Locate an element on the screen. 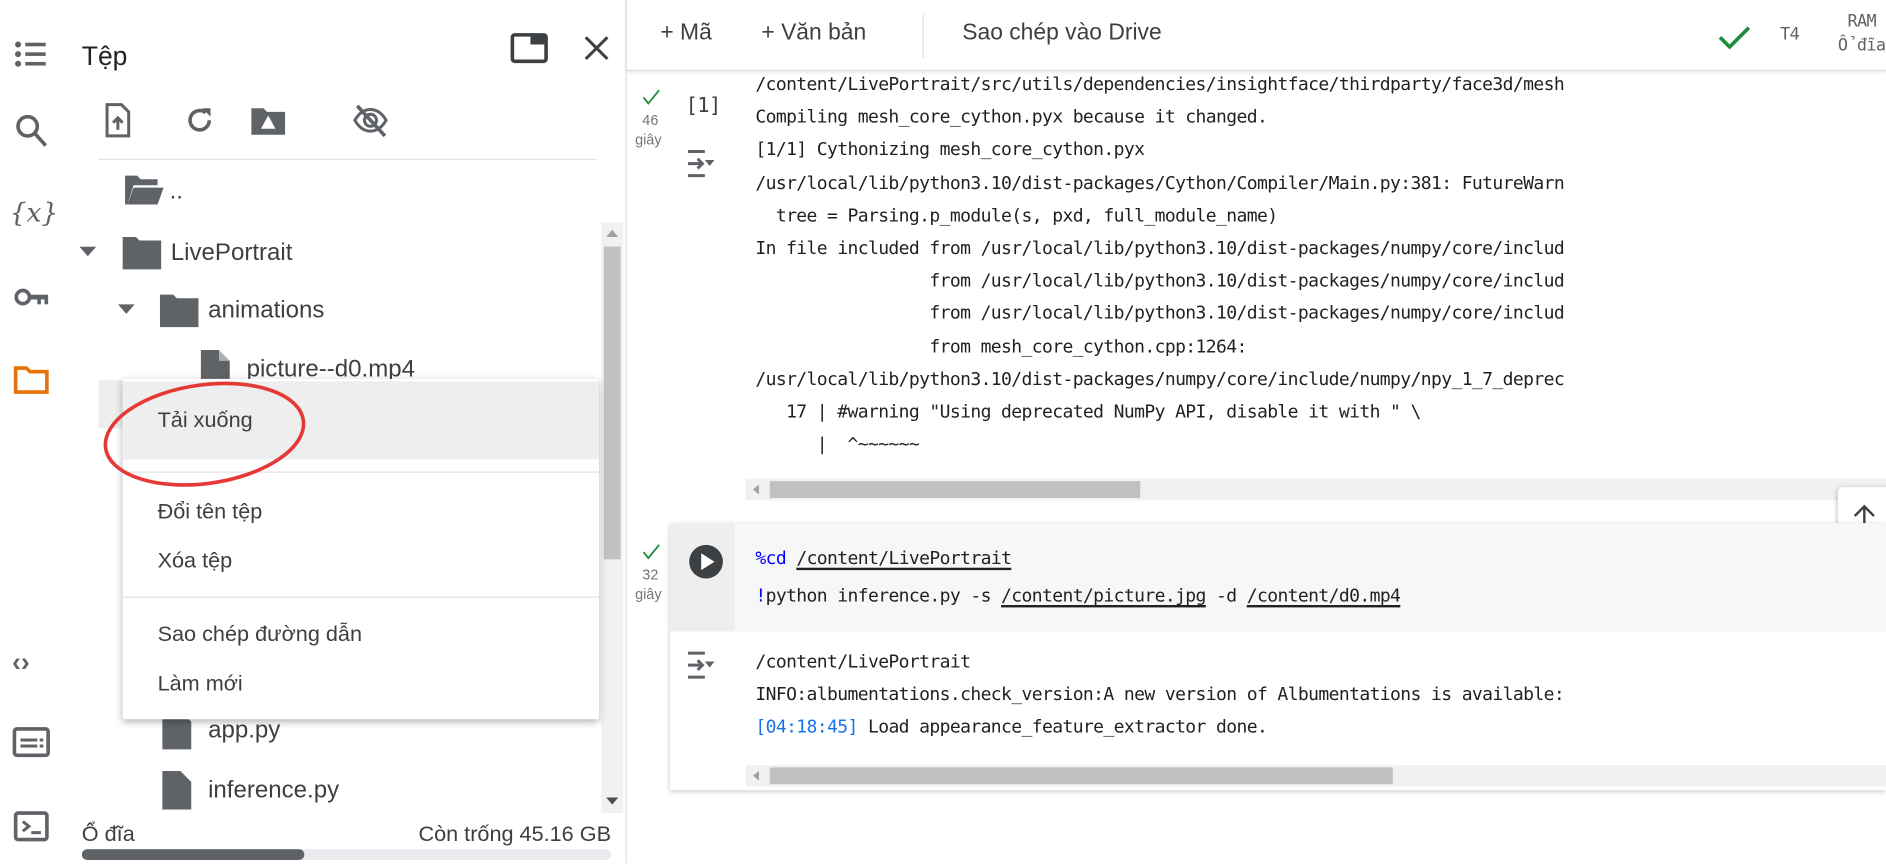  tree-item-parent: .. is located at coordinates (349, 192).